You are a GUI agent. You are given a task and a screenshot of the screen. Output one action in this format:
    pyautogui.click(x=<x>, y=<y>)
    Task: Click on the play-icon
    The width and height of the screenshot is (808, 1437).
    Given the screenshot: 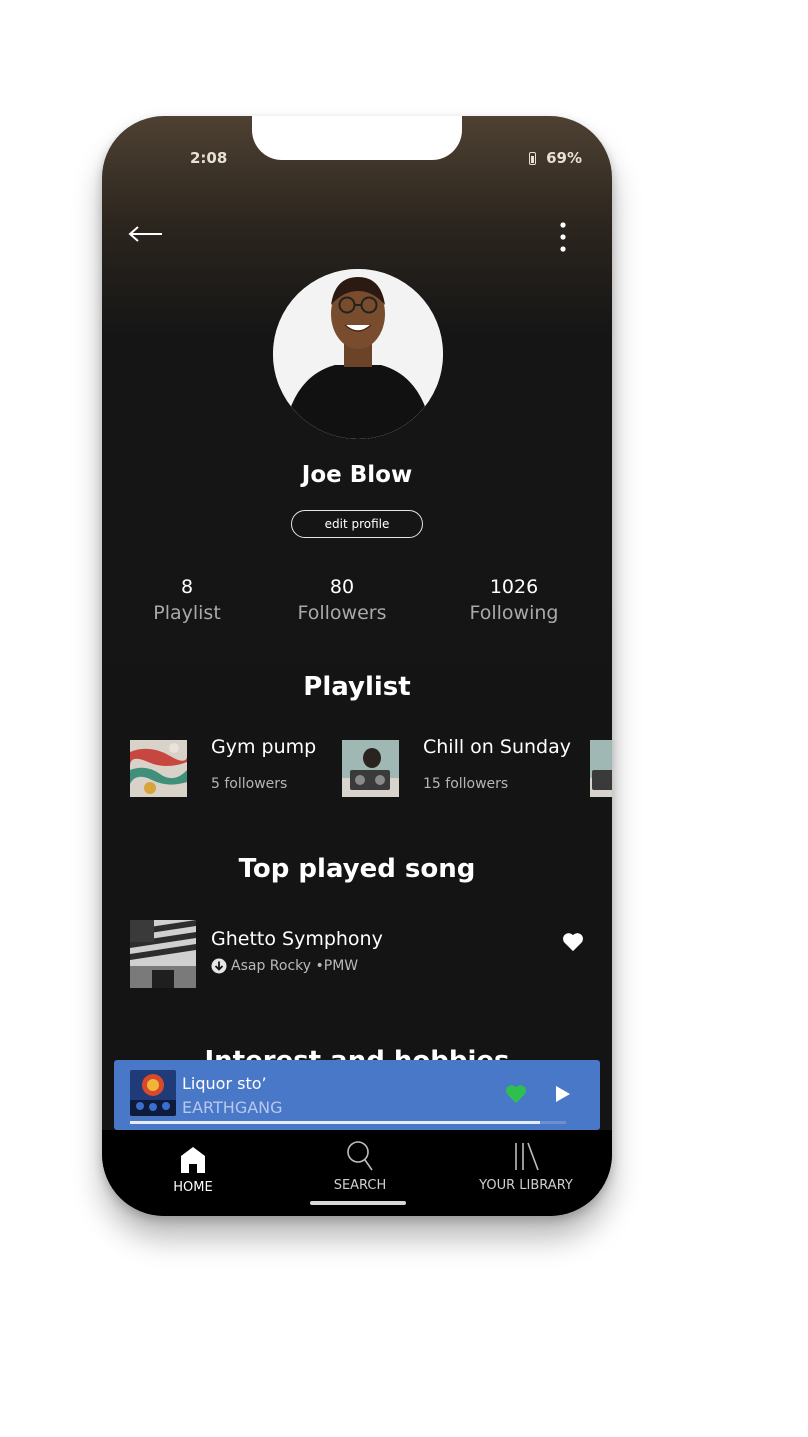 What is the action you would take?
    pyautogui.click(x=563, y=1094)
    